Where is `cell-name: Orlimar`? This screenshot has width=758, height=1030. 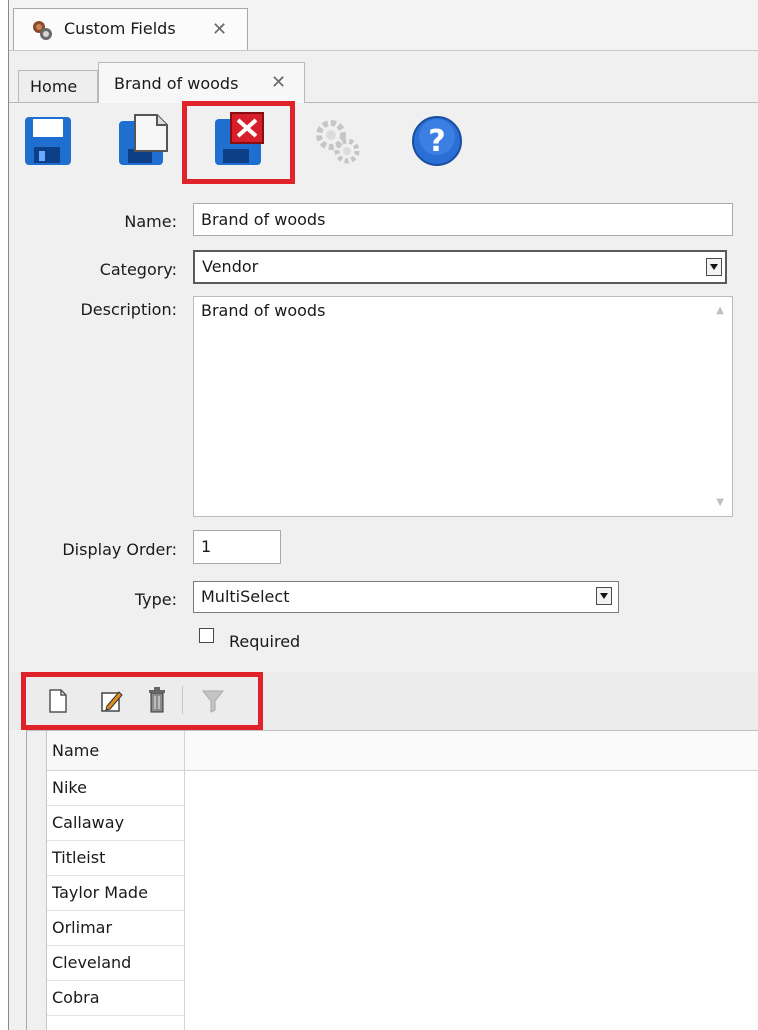 cell-name: Orlimar is located at coordinates (82, 927).